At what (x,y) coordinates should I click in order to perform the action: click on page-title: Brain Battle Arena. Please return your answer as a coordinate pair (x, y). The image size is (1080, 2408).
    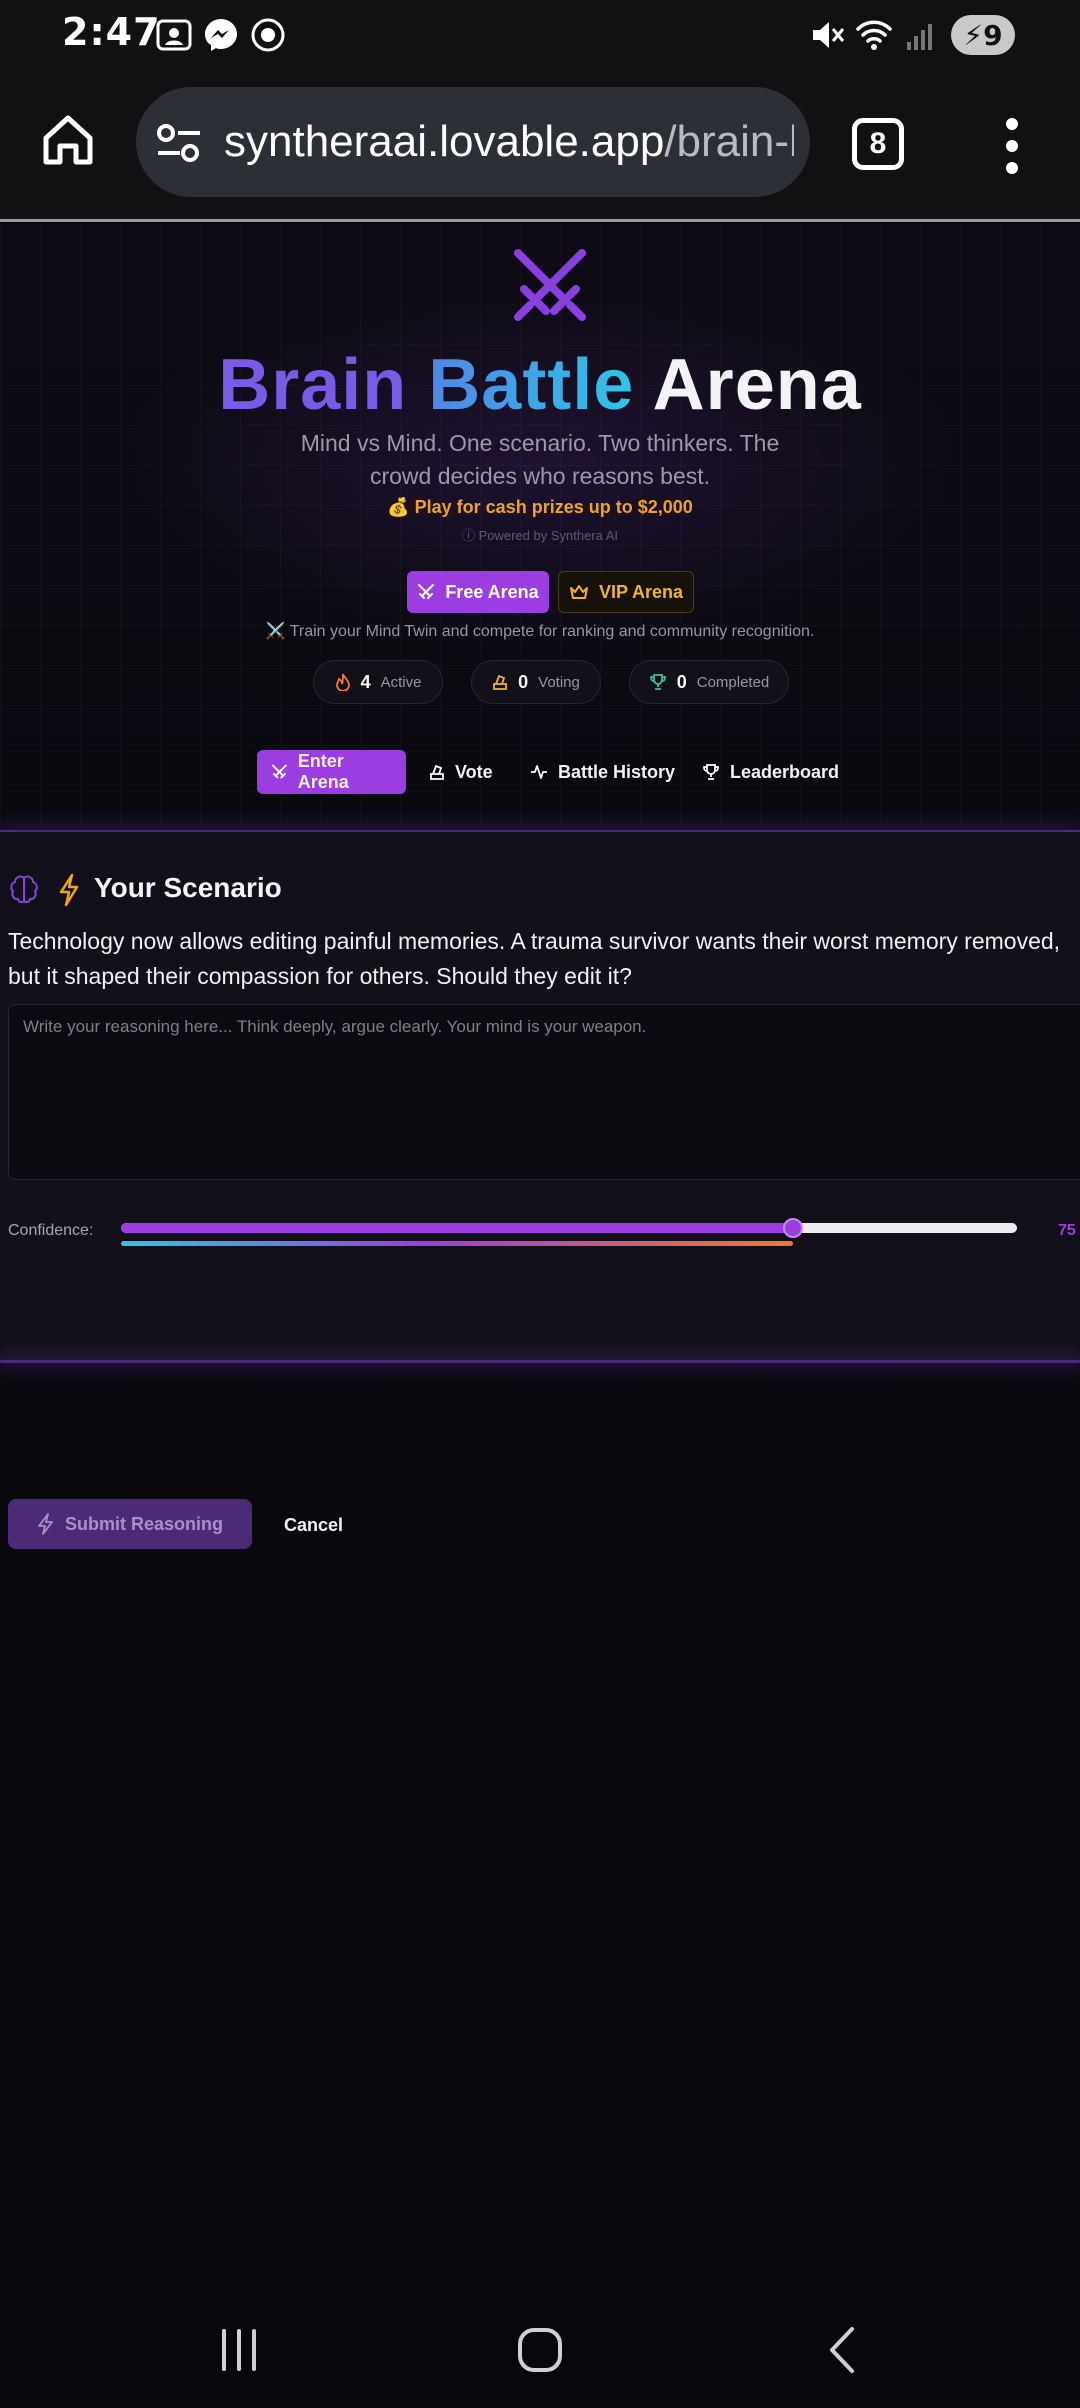
    Looking at the image, I should click on (540, 385).